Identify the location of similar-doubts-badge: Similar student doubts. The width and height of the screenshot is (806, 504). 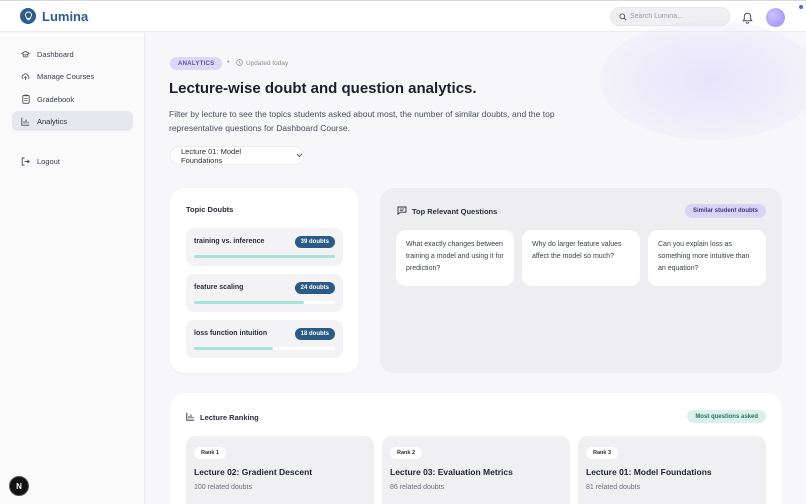
(725, 211).